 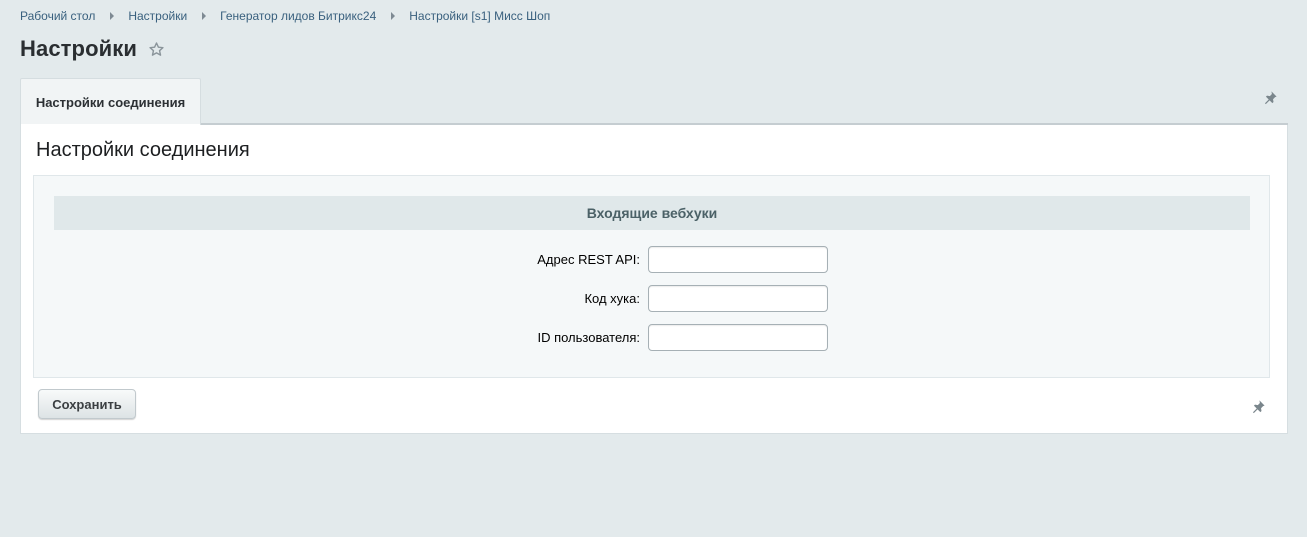 What do you see at coordinates (157, 49) in the screenshot?
I see `star-icon` at bounding box center [157, 49].